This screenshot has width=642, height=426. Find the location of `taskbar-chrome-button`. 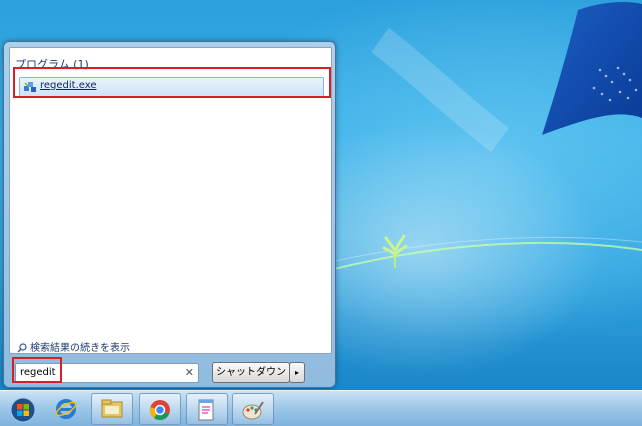

taskbar-chrome-button is located at coordinates (160, 409).